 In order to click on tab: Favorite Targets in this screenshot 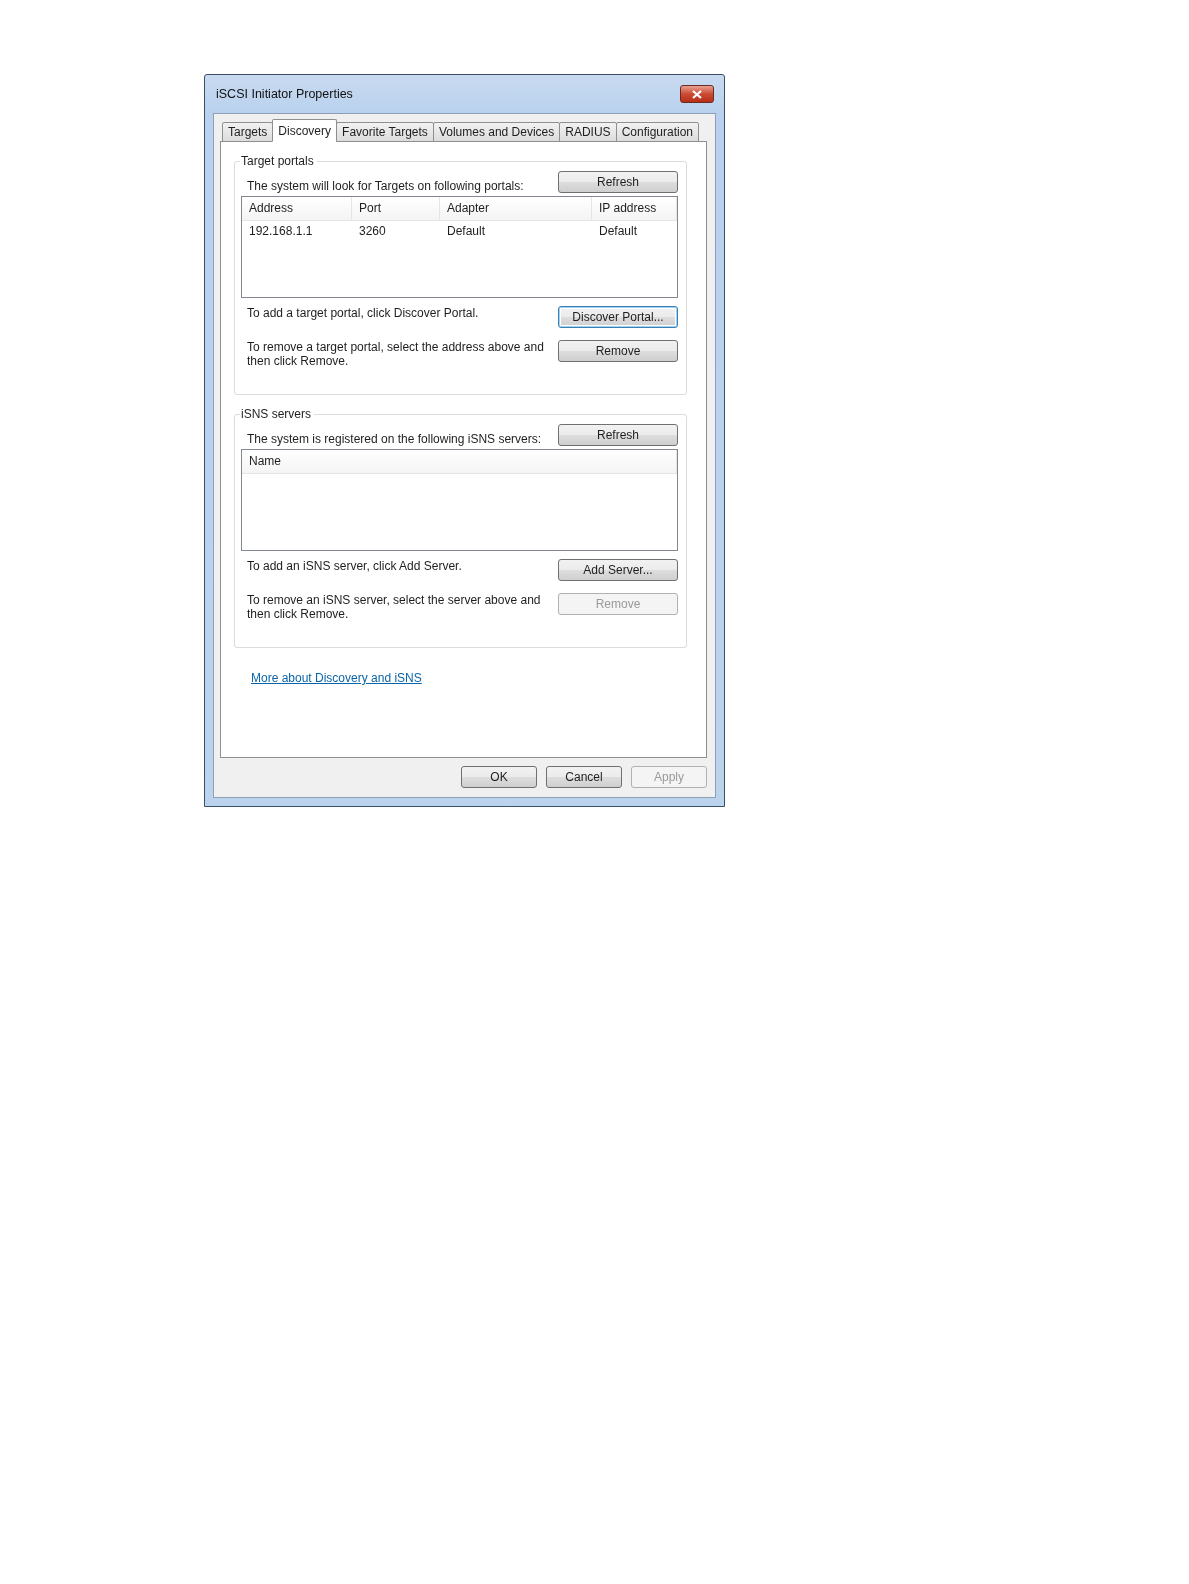, I will do `click(385, 132)`.